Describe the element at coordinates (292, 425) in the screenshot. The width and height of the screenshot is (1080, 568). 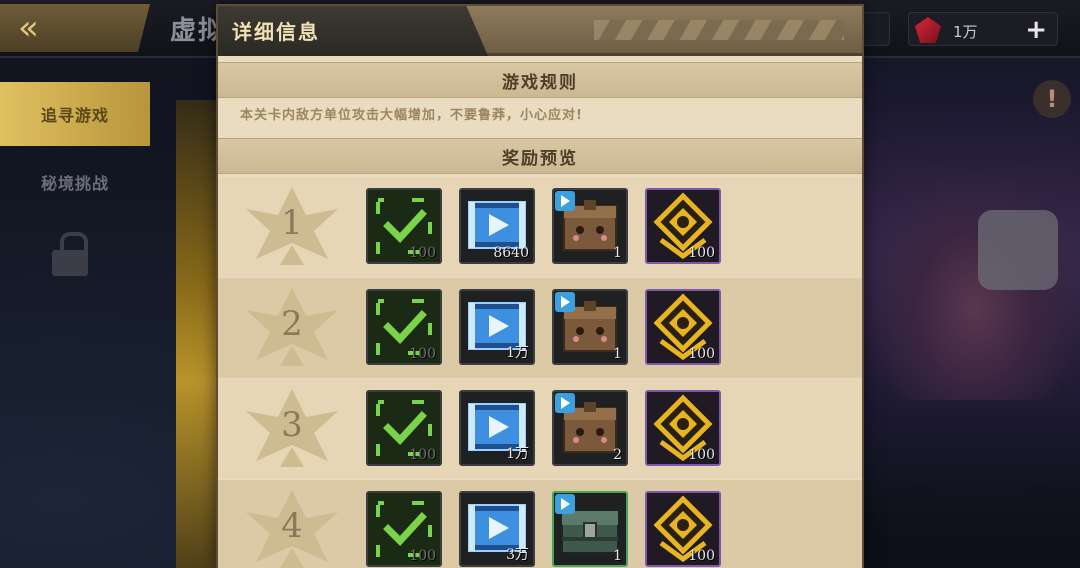
I see `rank-number: 3` at that location.